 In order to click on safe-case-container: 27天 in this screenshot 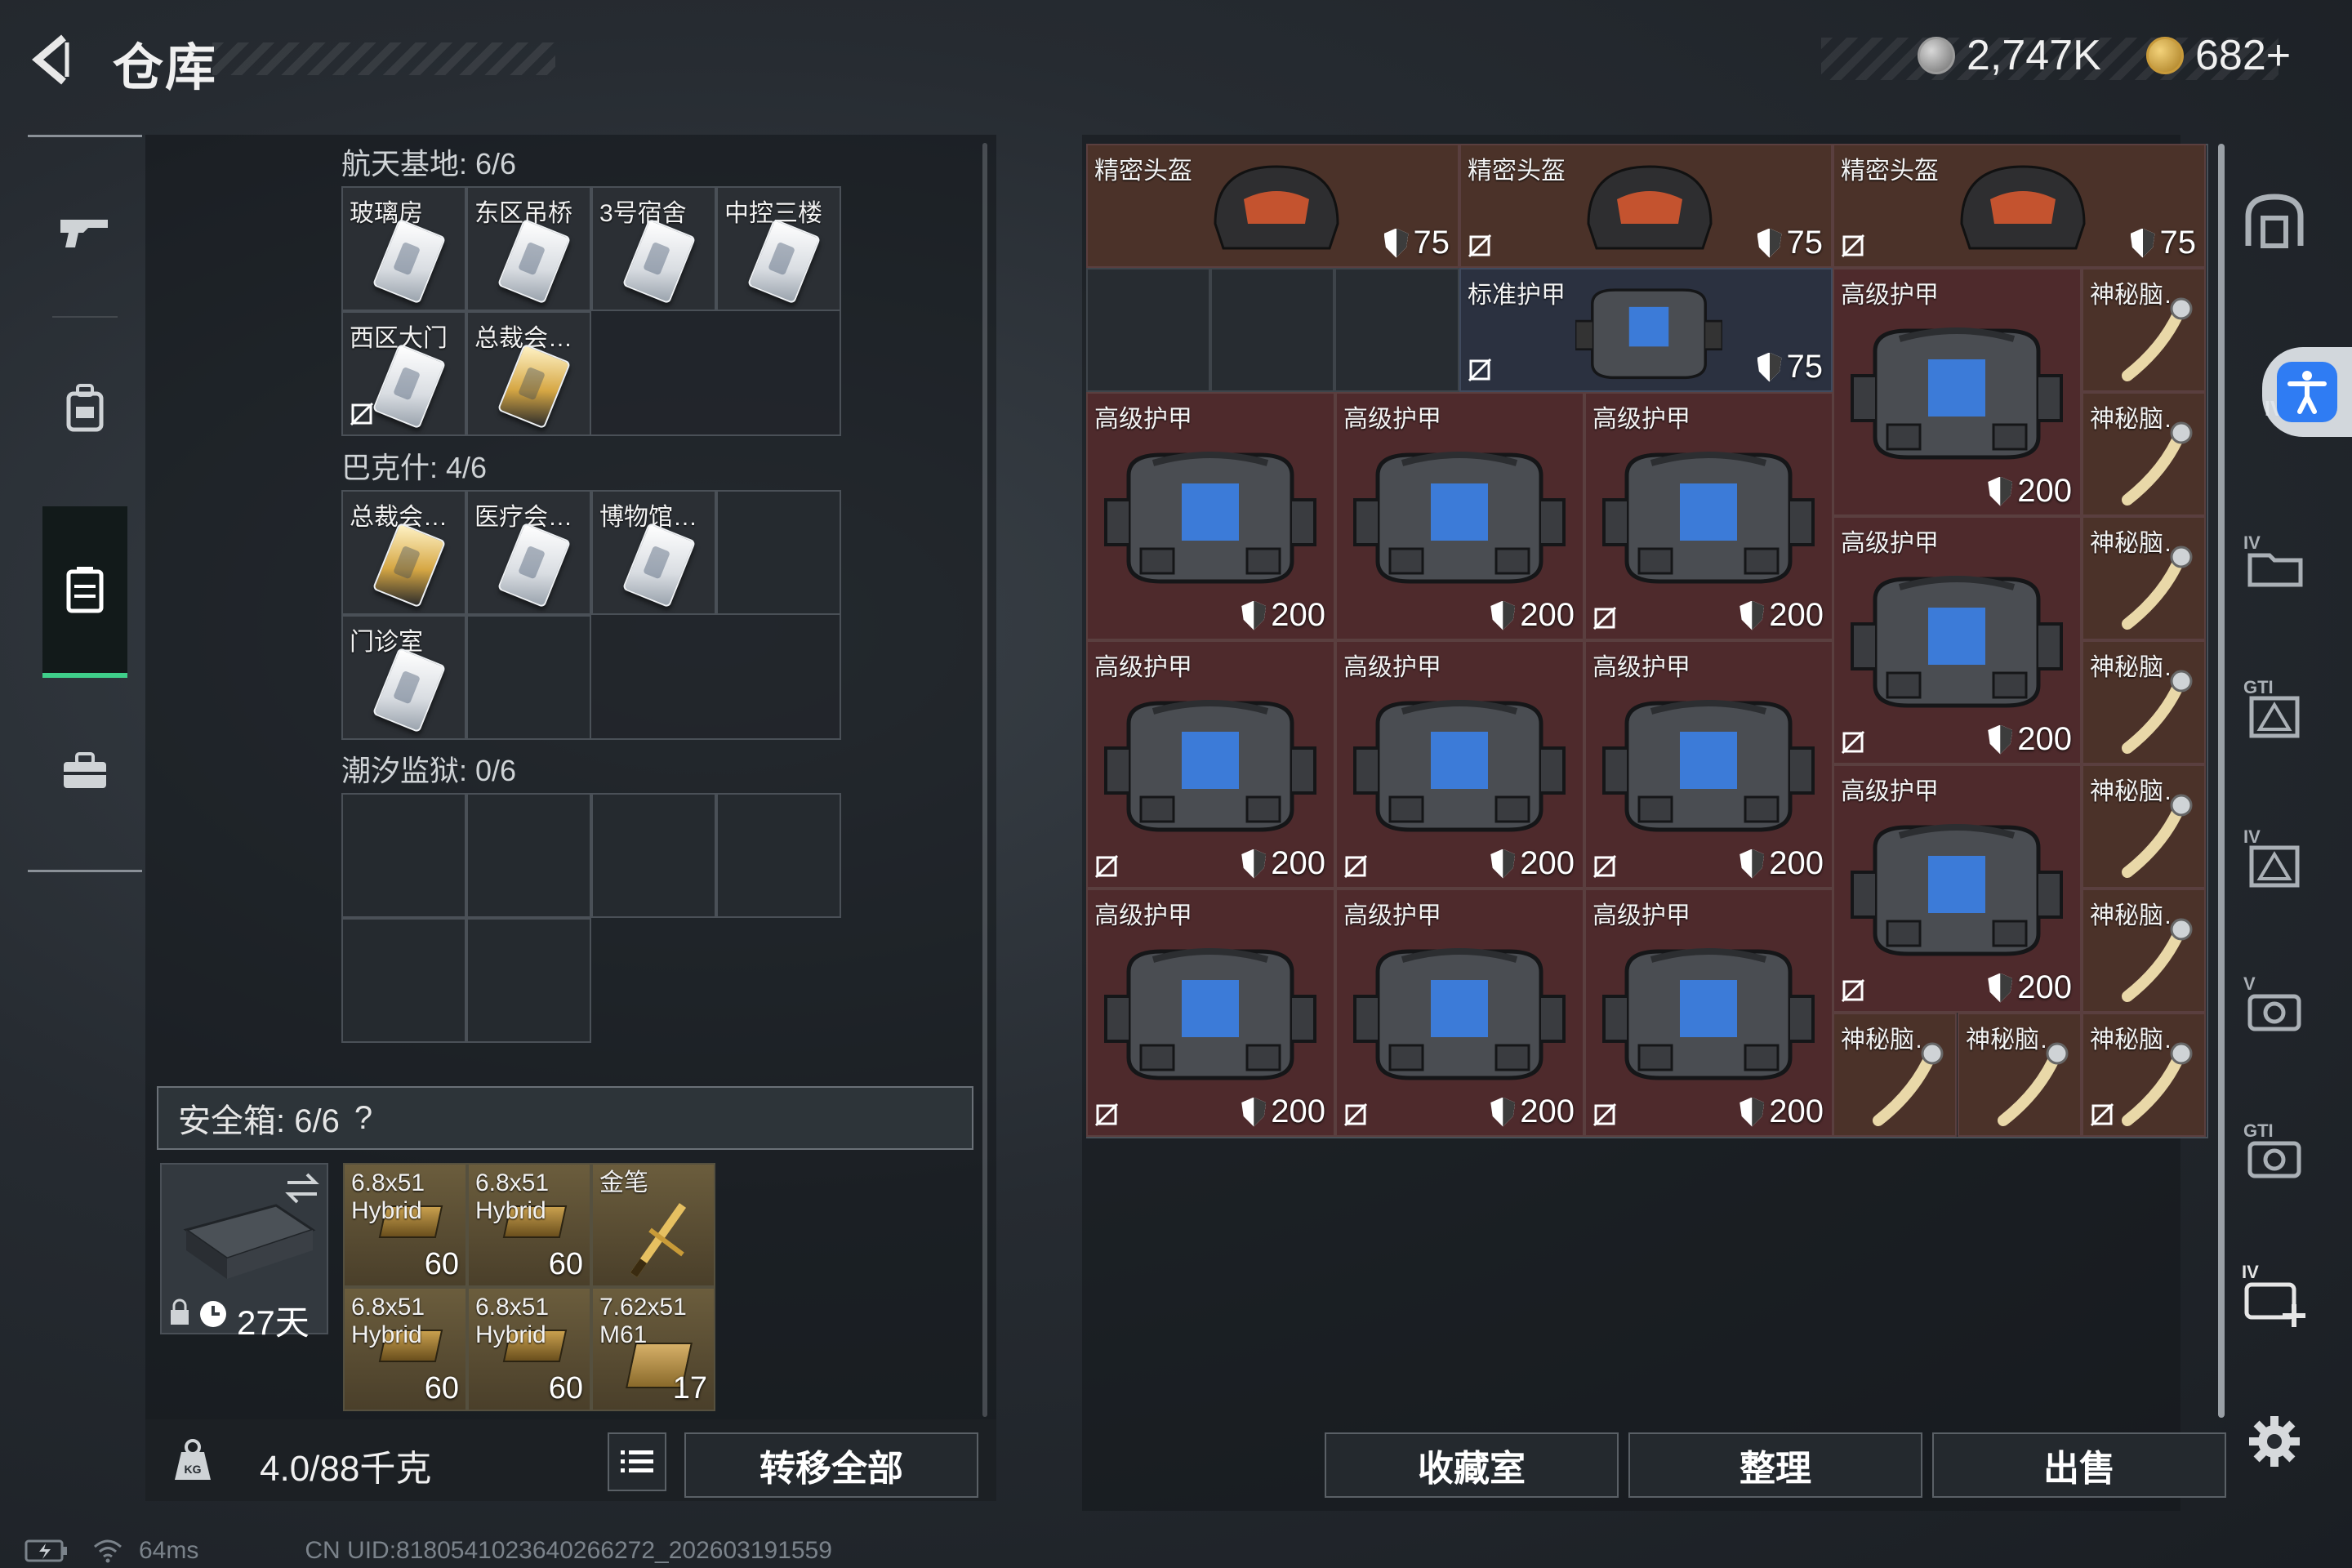, I will do `click(244, 1252)`.